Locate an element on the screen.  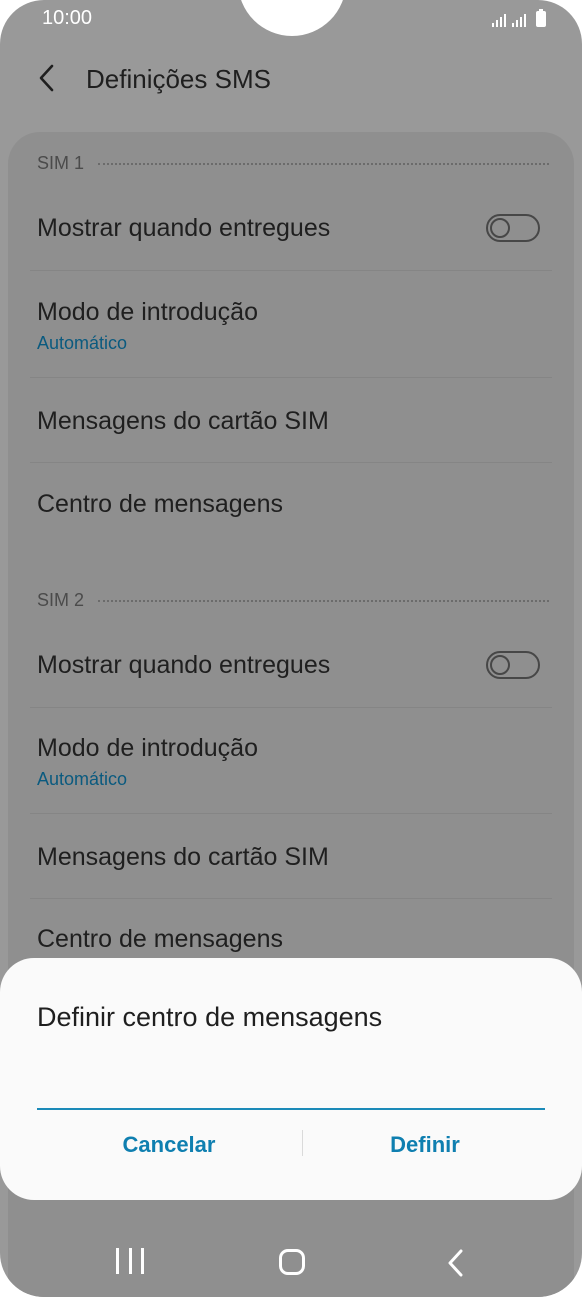
sim1-show-delivered-row: Mostrar quando entregues is located at coordinates (291, 230).